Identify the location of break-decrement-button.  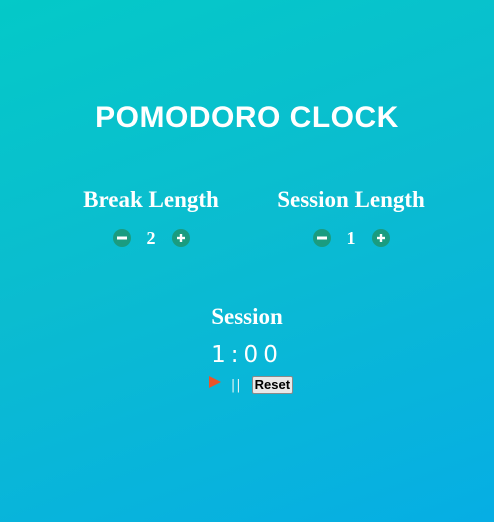
(121, 238).